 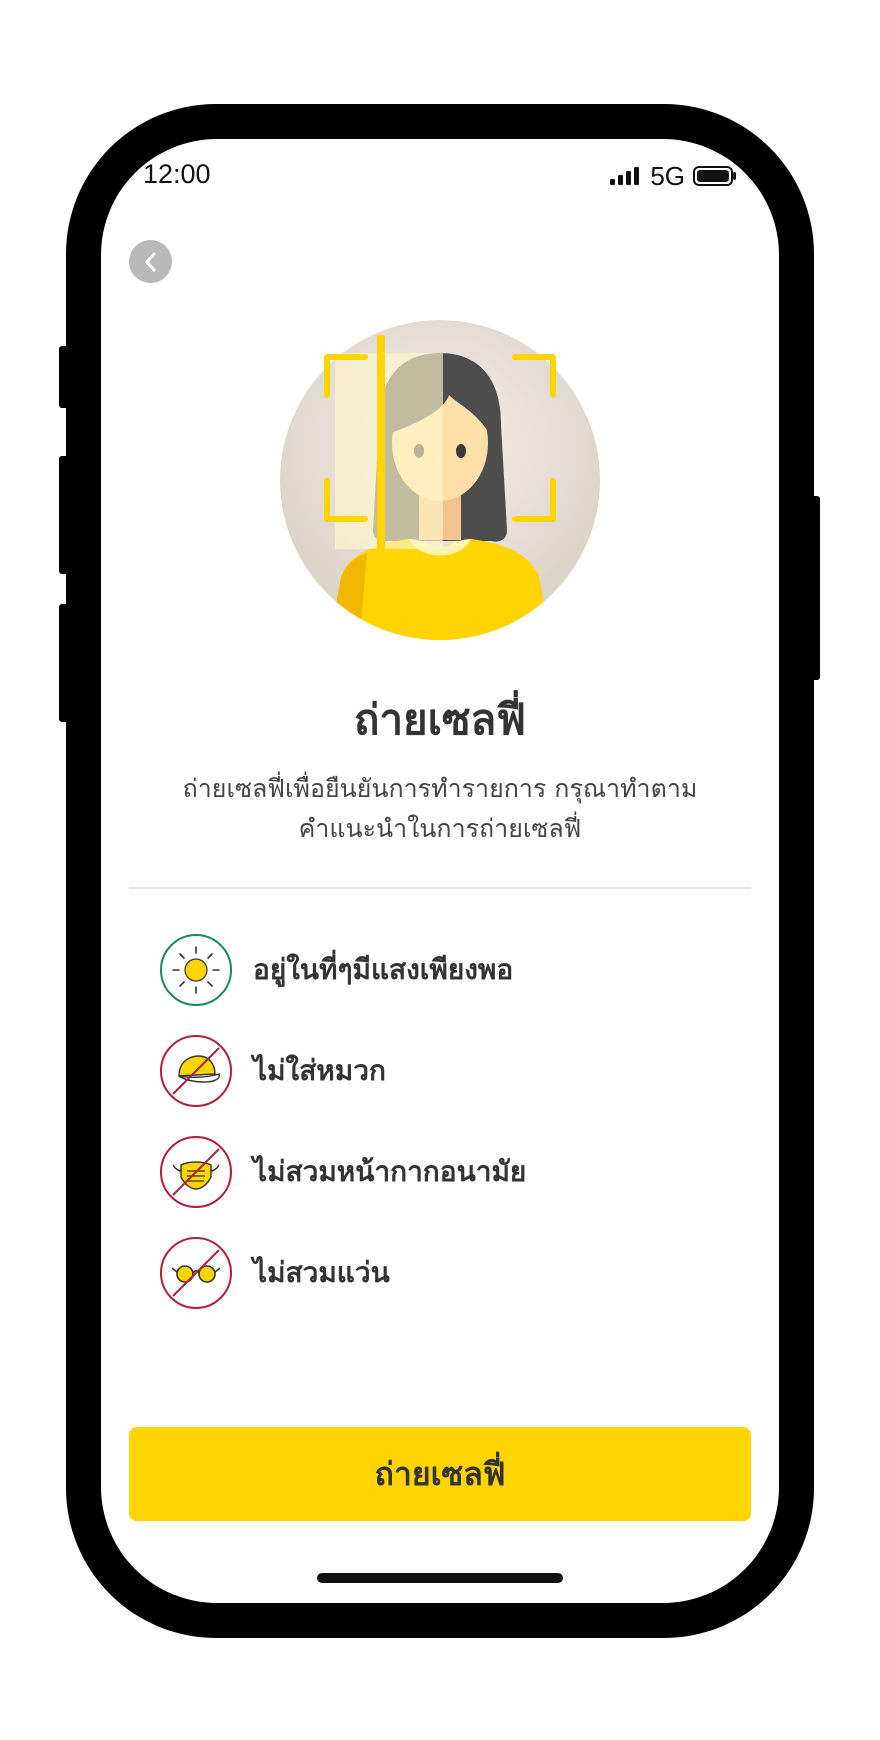 What do you see at coordinates (196, 1070) in the screenshot?
I see `no-hat-icon` at bounding box center [196, 1070].